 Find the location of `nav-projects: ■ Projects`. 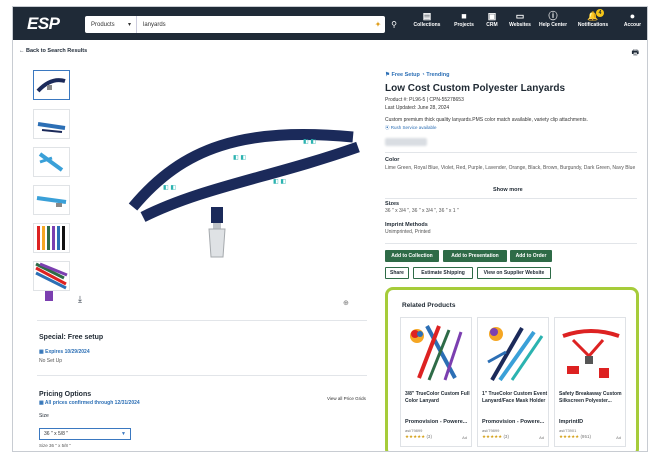

nav-projects: ■ Projects is located at coordinates (464, 19).